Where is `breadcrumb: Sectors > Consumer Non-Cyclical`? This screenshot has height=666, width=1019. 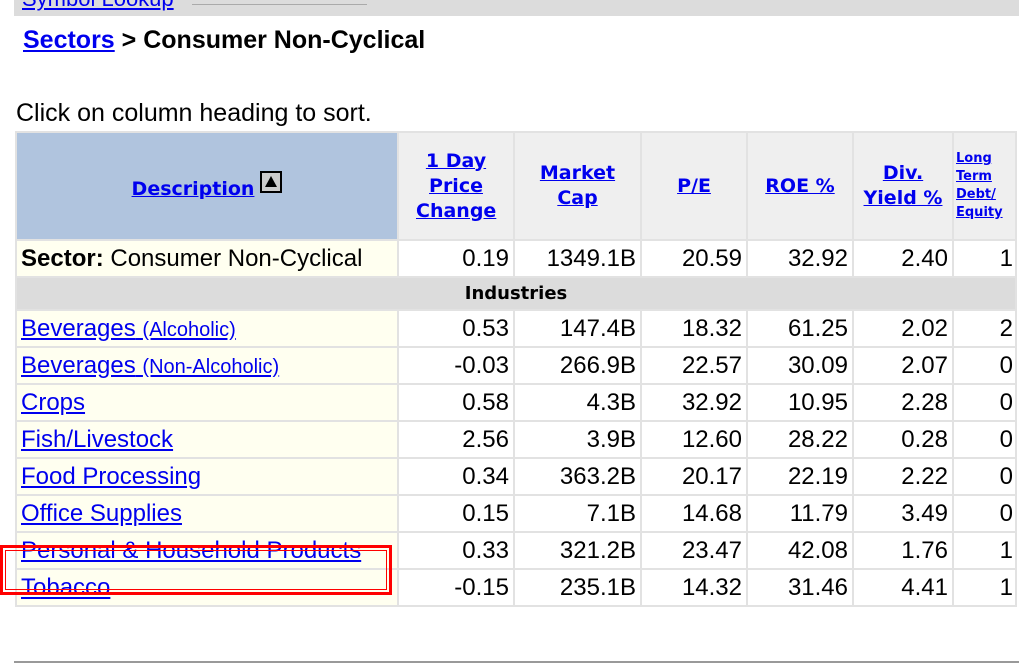 breadcrumb: Sectors > Consumer Non-Cyclical is located at coordinates (224, 40).